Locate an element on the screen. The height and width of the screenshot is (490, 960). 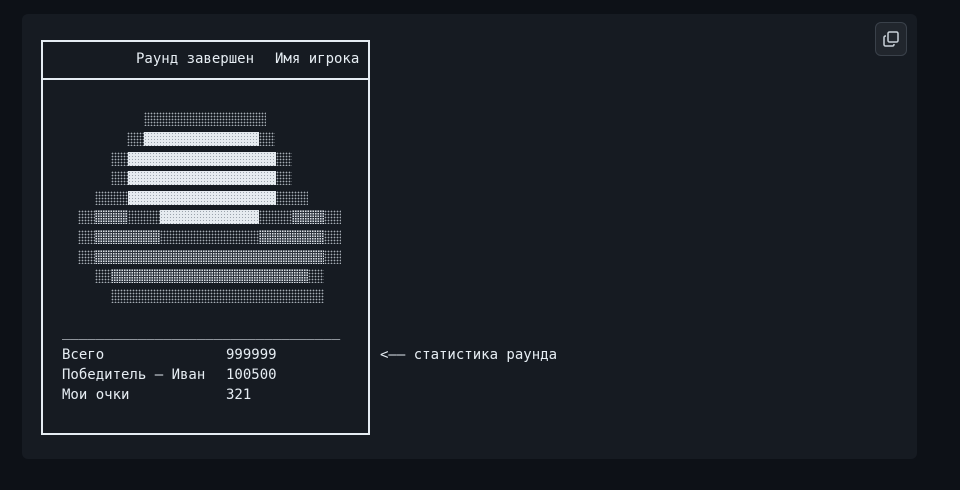
header-separator is located at coordinates (205, 79).